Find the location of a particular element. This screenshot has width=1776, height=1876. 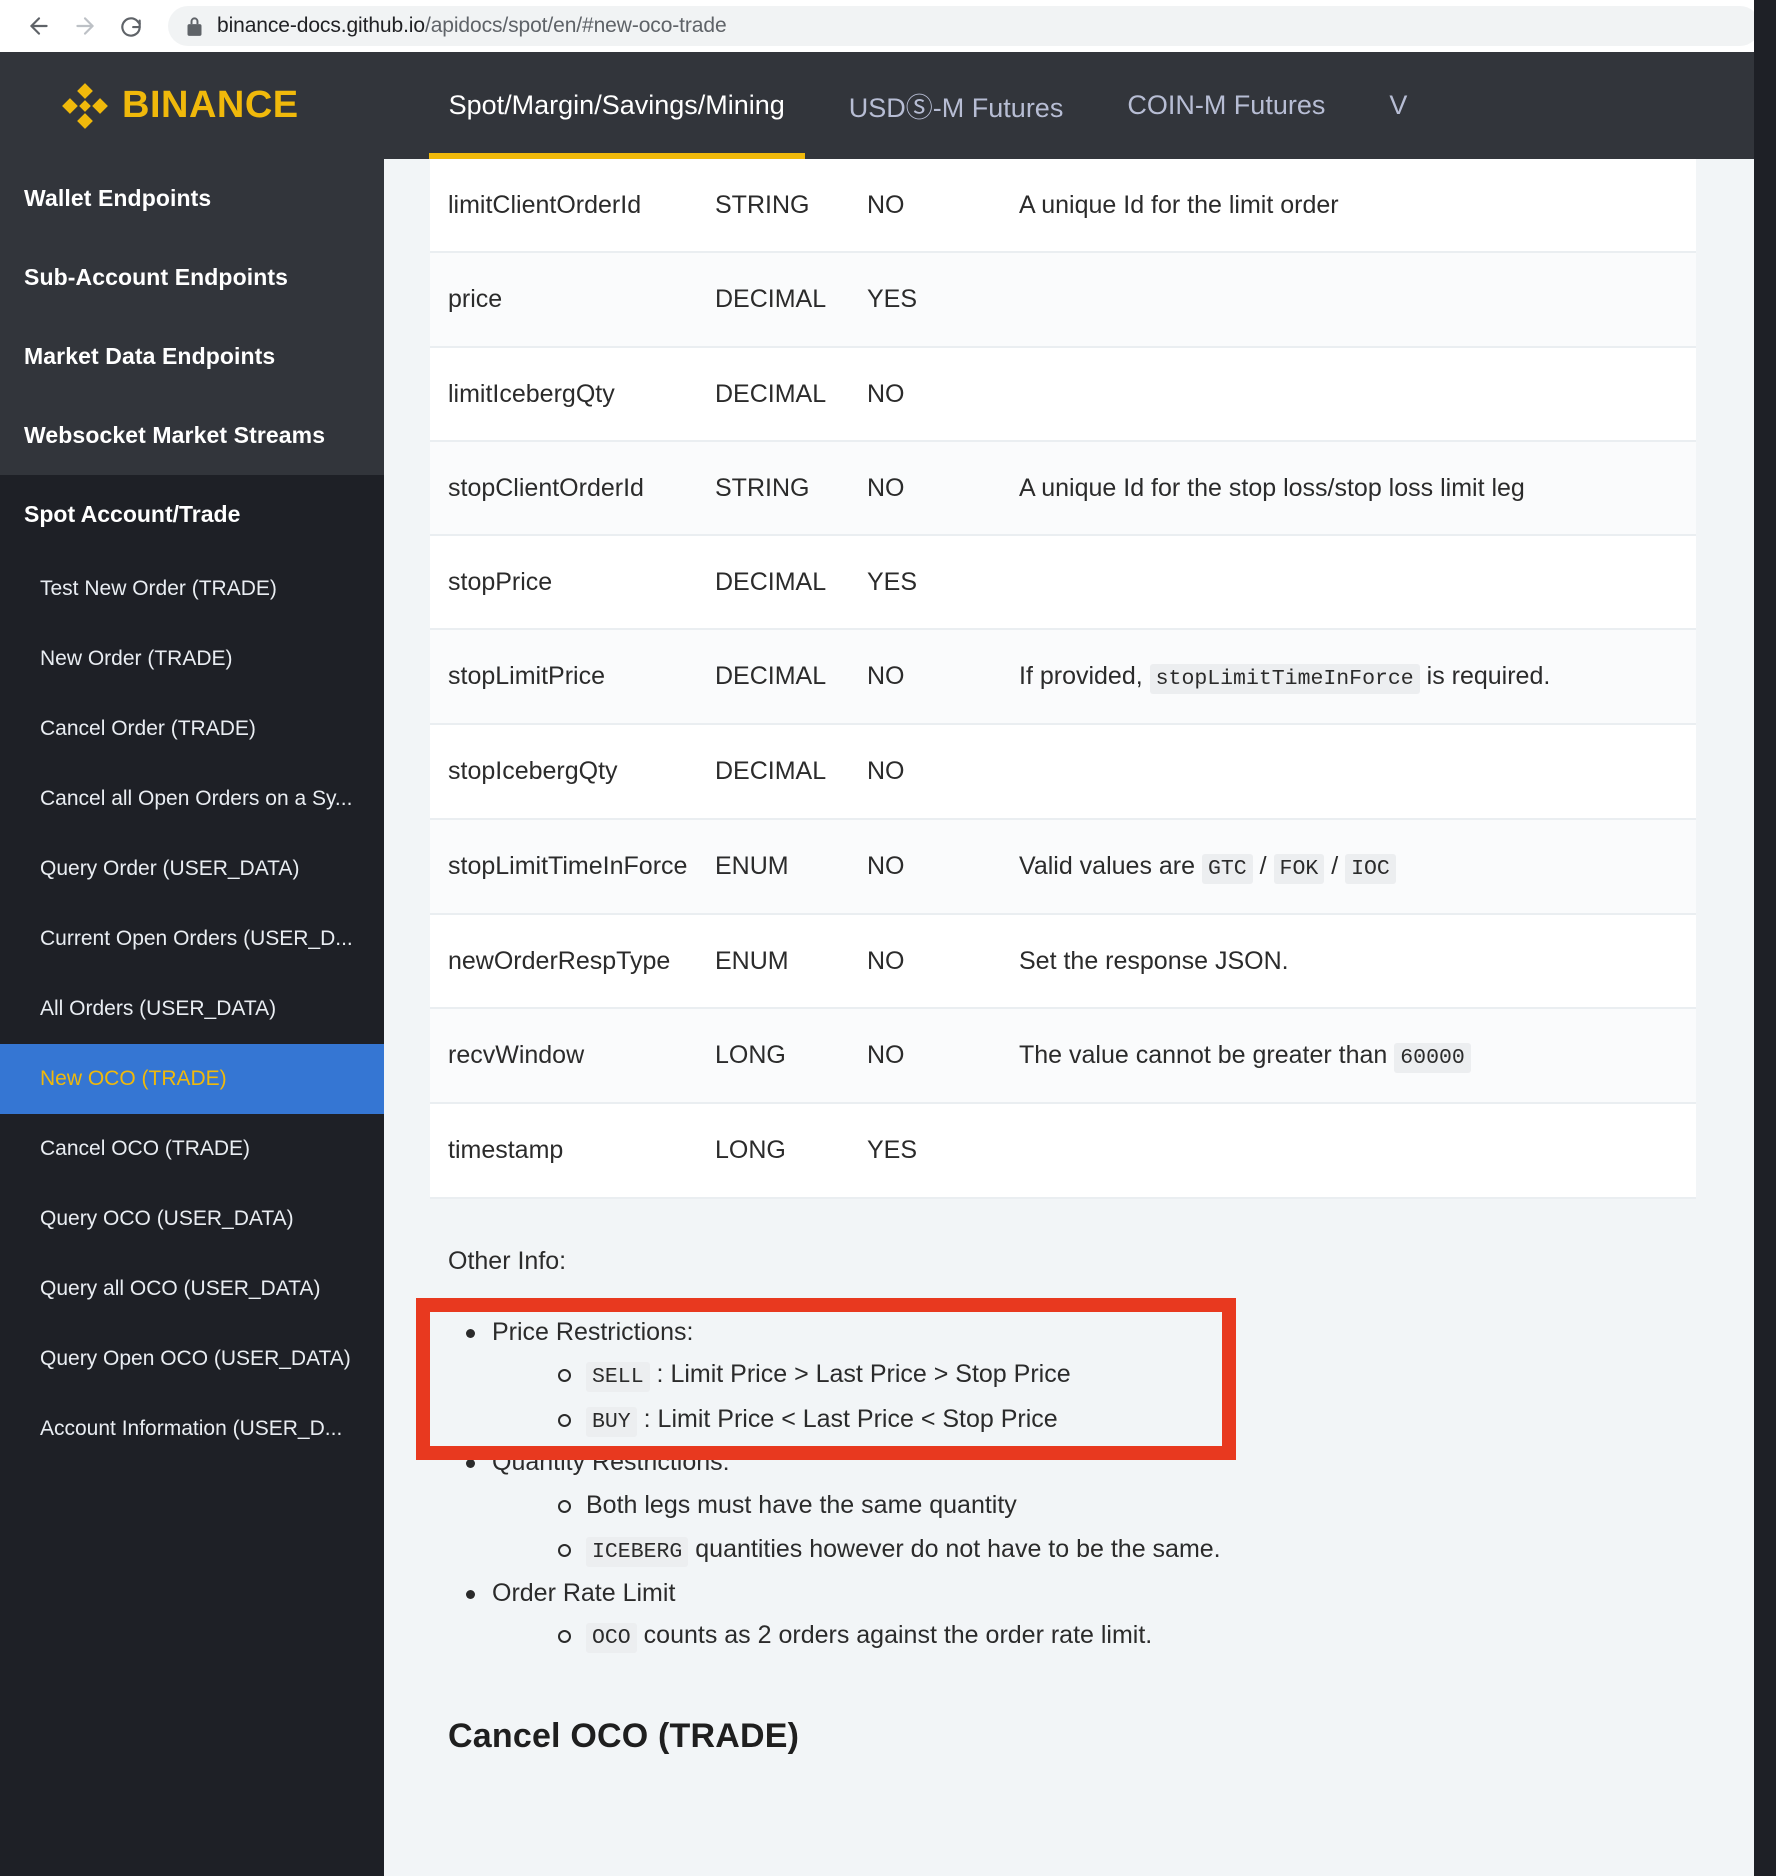

sidebar-item-label: Query OCO (USER_DATA) is located at coordinates (167, 1218).